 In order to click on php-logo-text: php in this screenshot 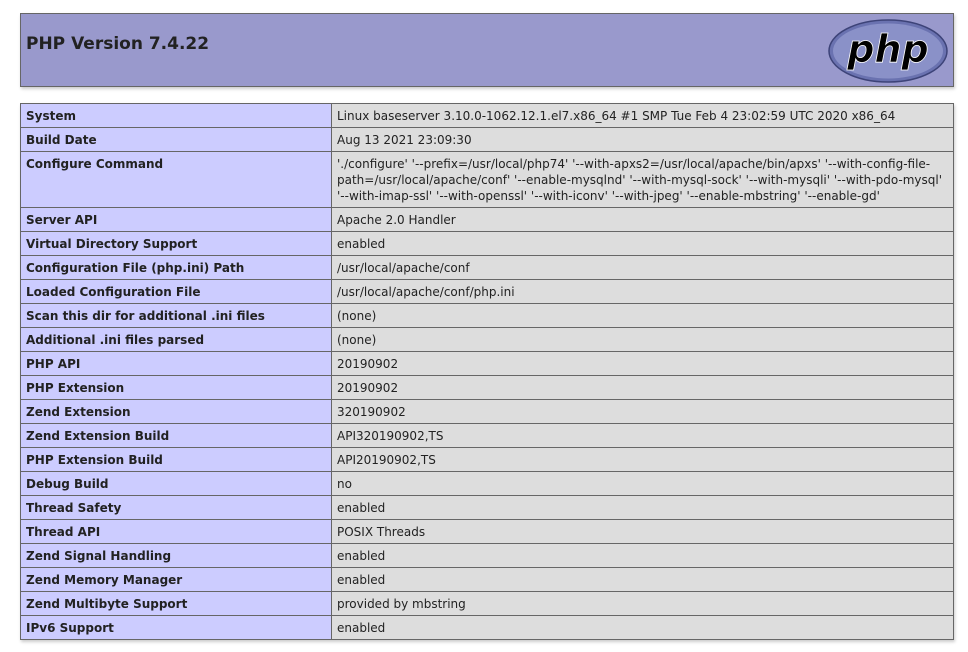, I will do `click(887, 49)`.